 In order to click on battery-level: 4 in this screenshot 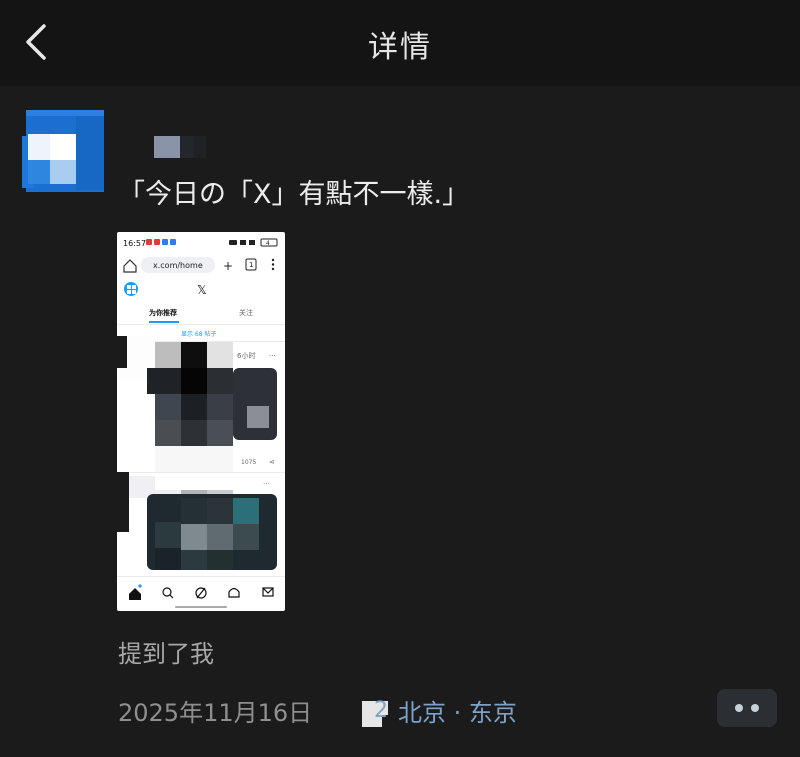, I will do `click(268, 243)`.